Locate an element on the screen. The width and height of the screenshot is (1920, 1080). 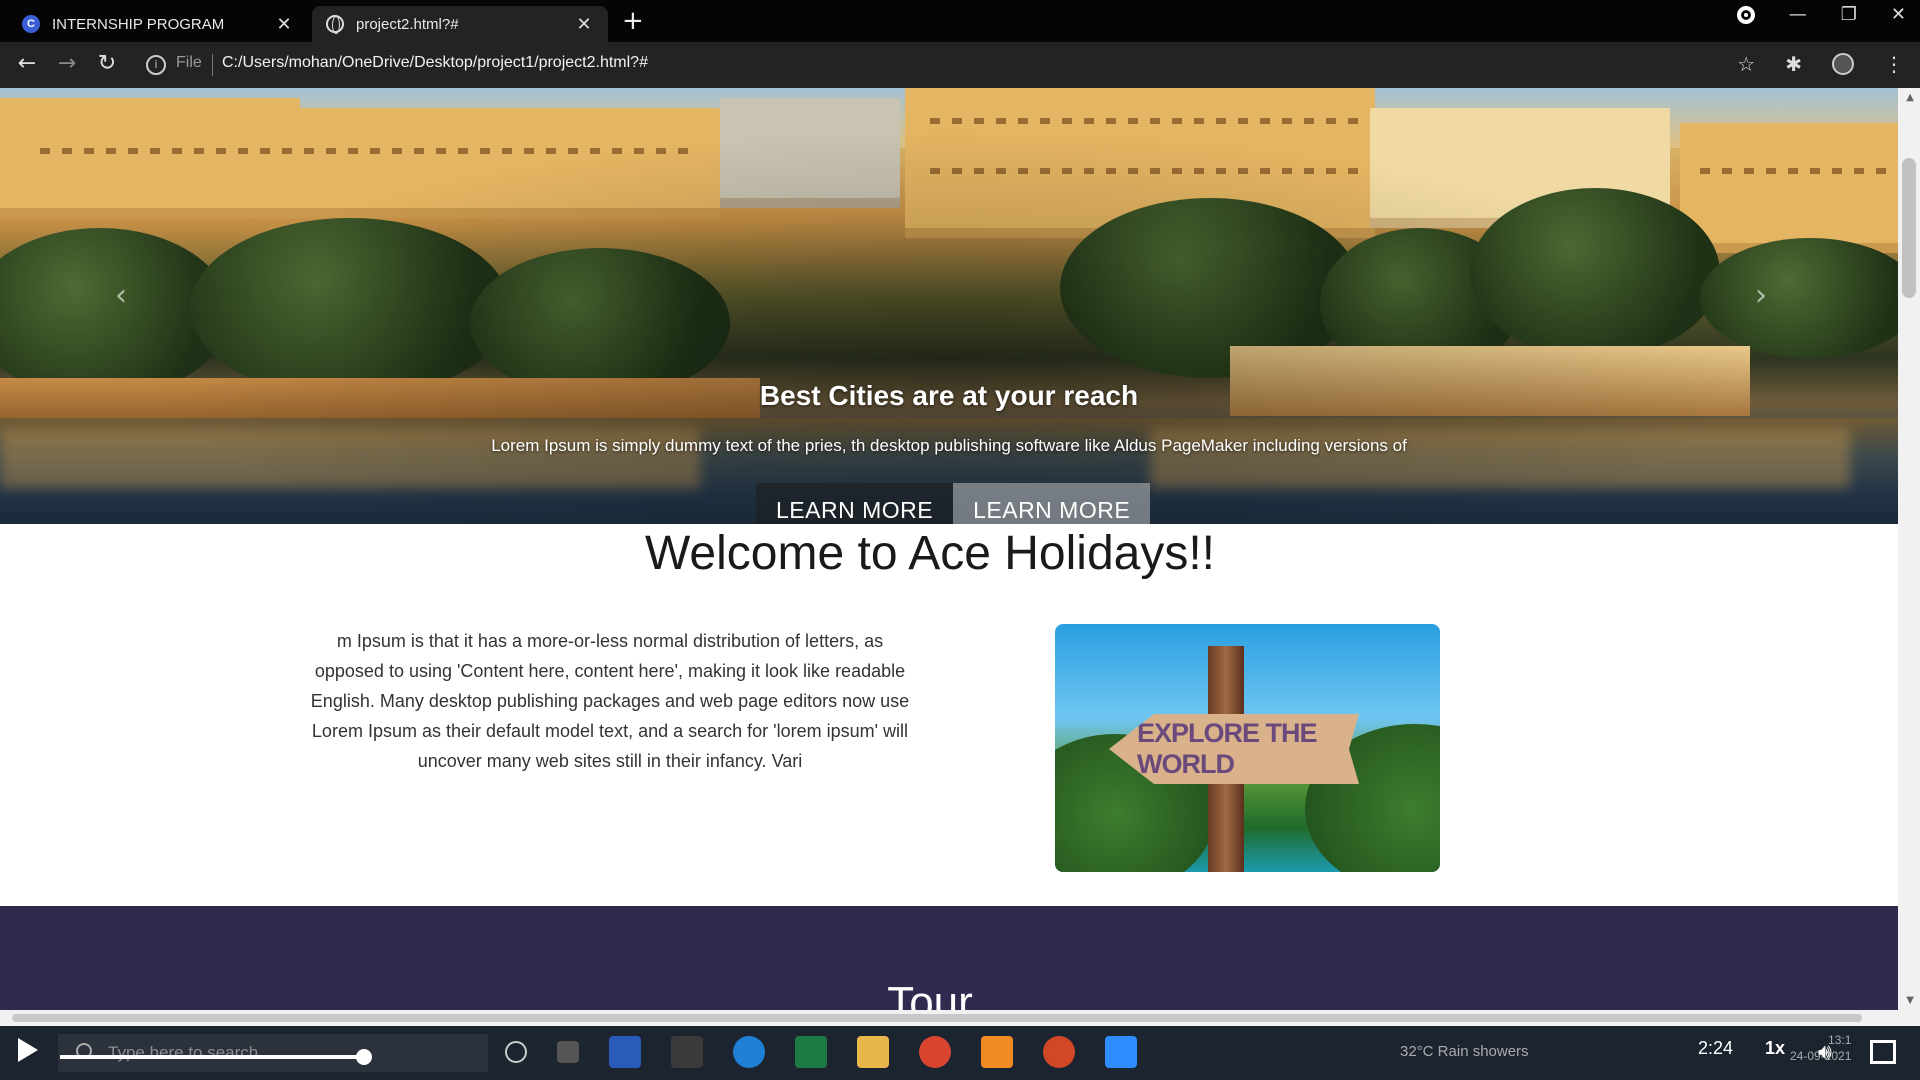
hero-title: Best Cities are at your reach is located at coordinates (949, 395).